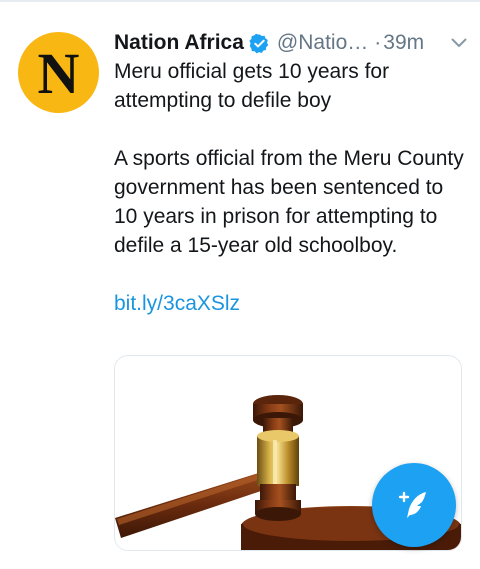  I want to click on compose-tweet-icon, so click(412, 504).